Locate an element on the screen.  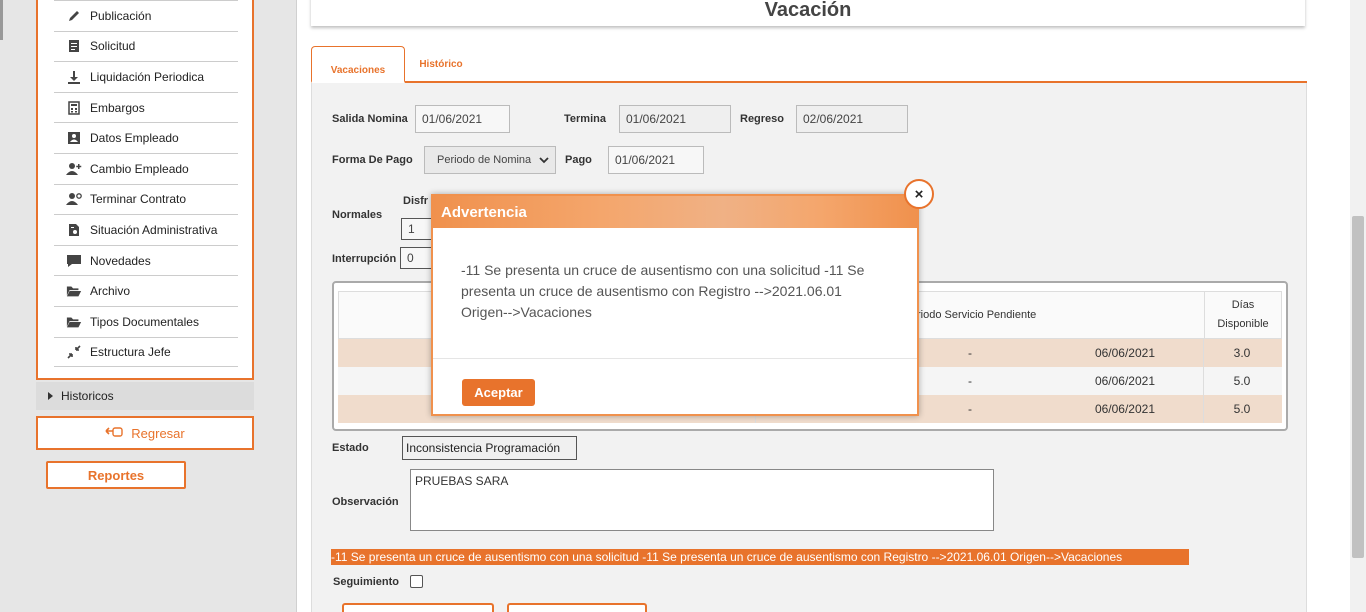
header-periodo-label: riodo Servicio Pendiente is located at coordinates (977, 315).